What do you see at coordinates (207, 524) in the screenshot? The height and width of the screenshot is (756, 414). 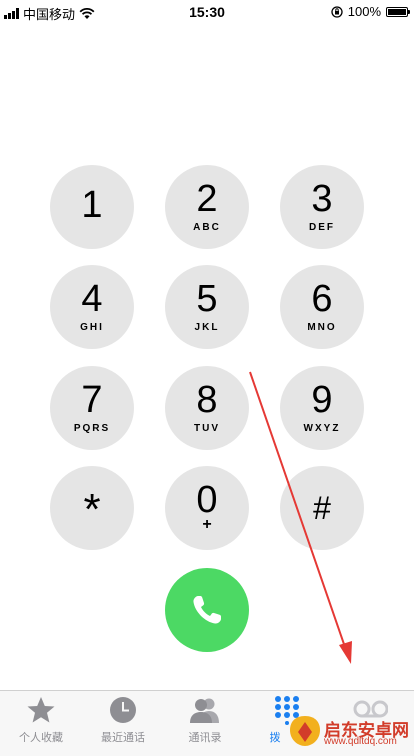 I see `key-letters: +` at bounding box center [207, 524].